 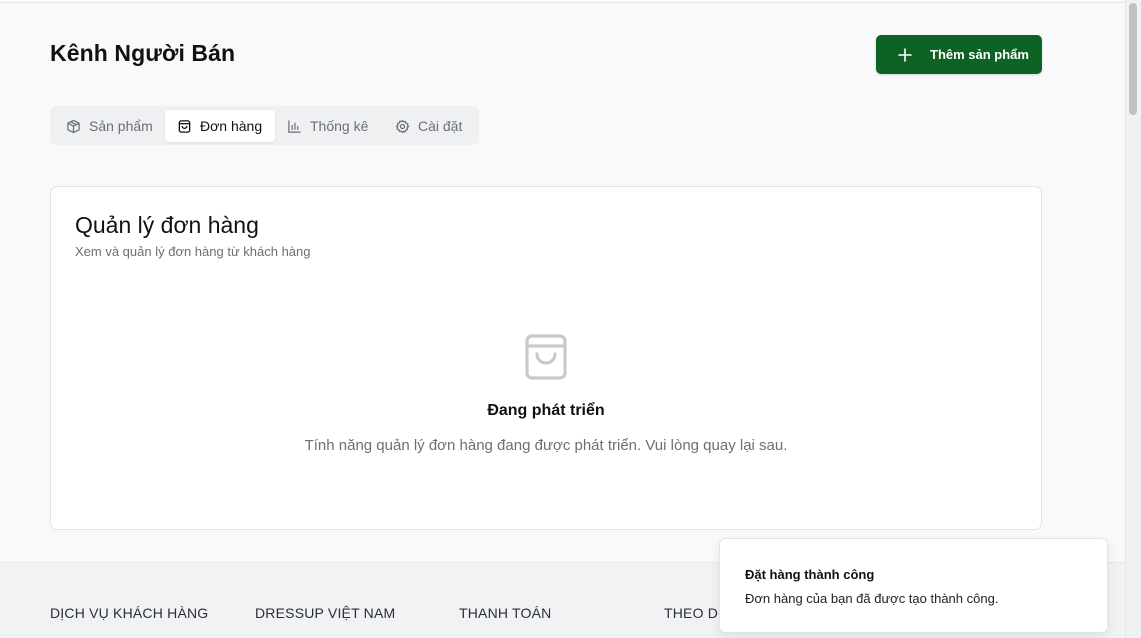 I want to click on tab-statistics-label: Thống kê, so click(x=339, y=126).